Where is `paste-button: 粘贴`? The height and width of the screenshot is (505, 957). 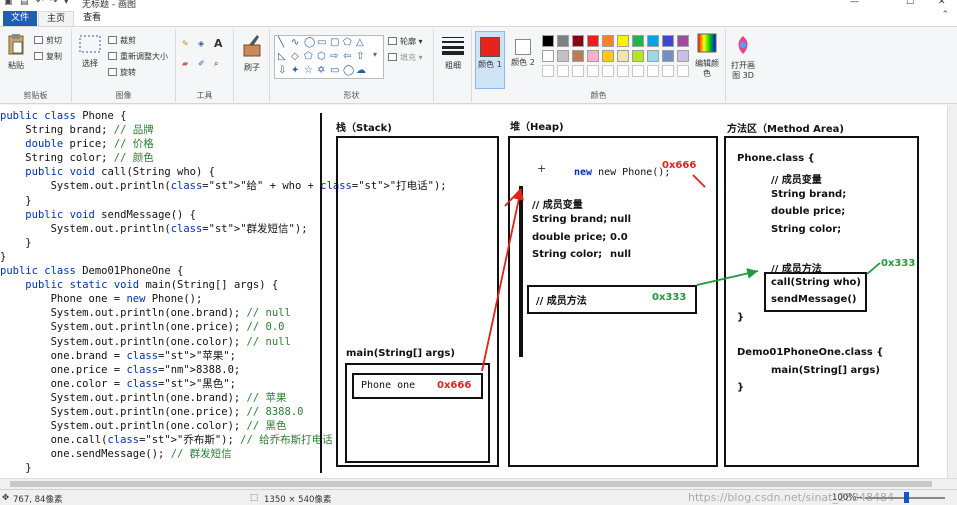 paste-button: 粘贴 is located at coordinates (16, 52).